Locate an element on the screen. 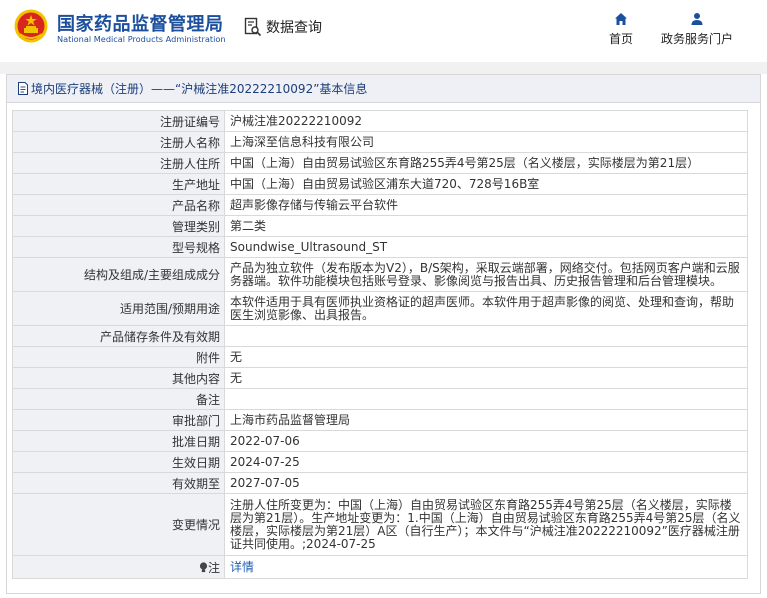  row-value: 超声影像存储与传输云平台软件 is located at coordinates (486, 205).